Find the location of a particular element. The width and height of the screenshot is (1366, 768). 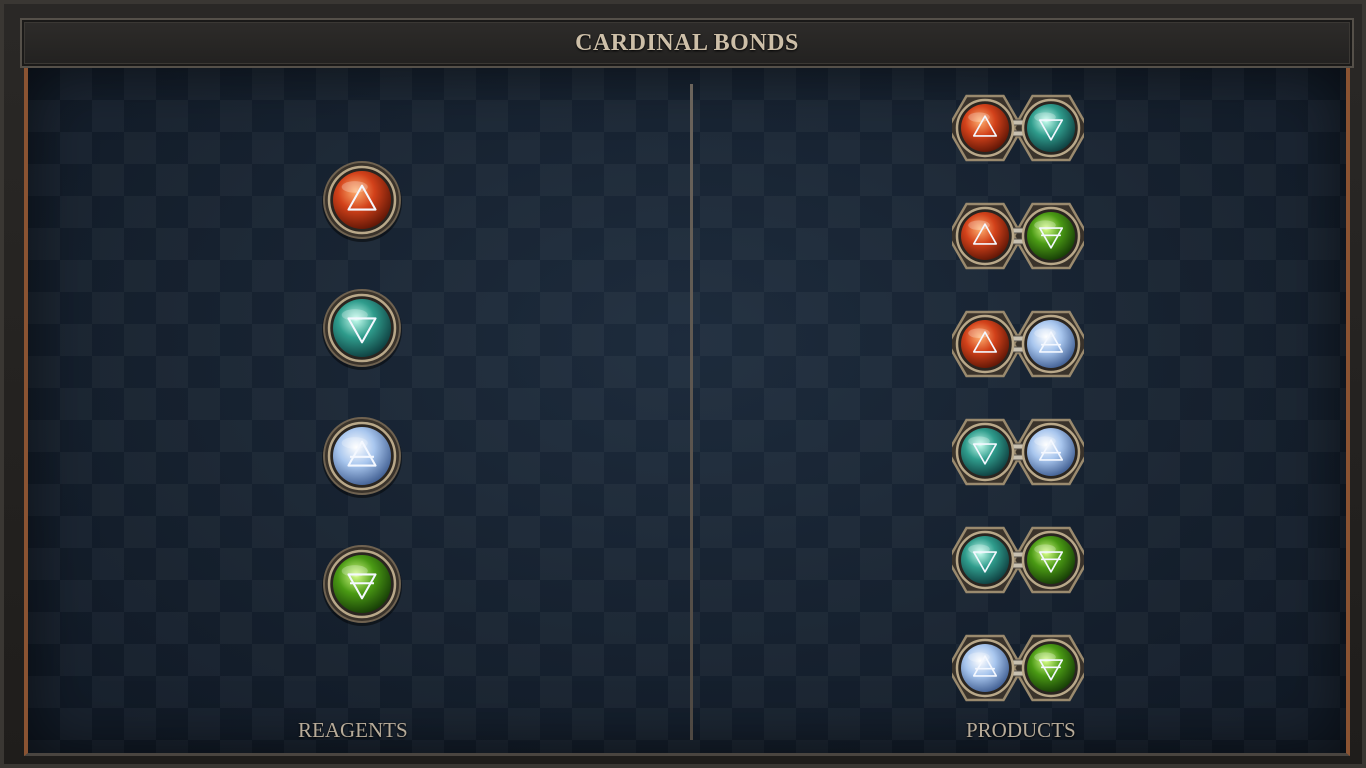

reagent-orb-earth is located at coordinates (362, 584).